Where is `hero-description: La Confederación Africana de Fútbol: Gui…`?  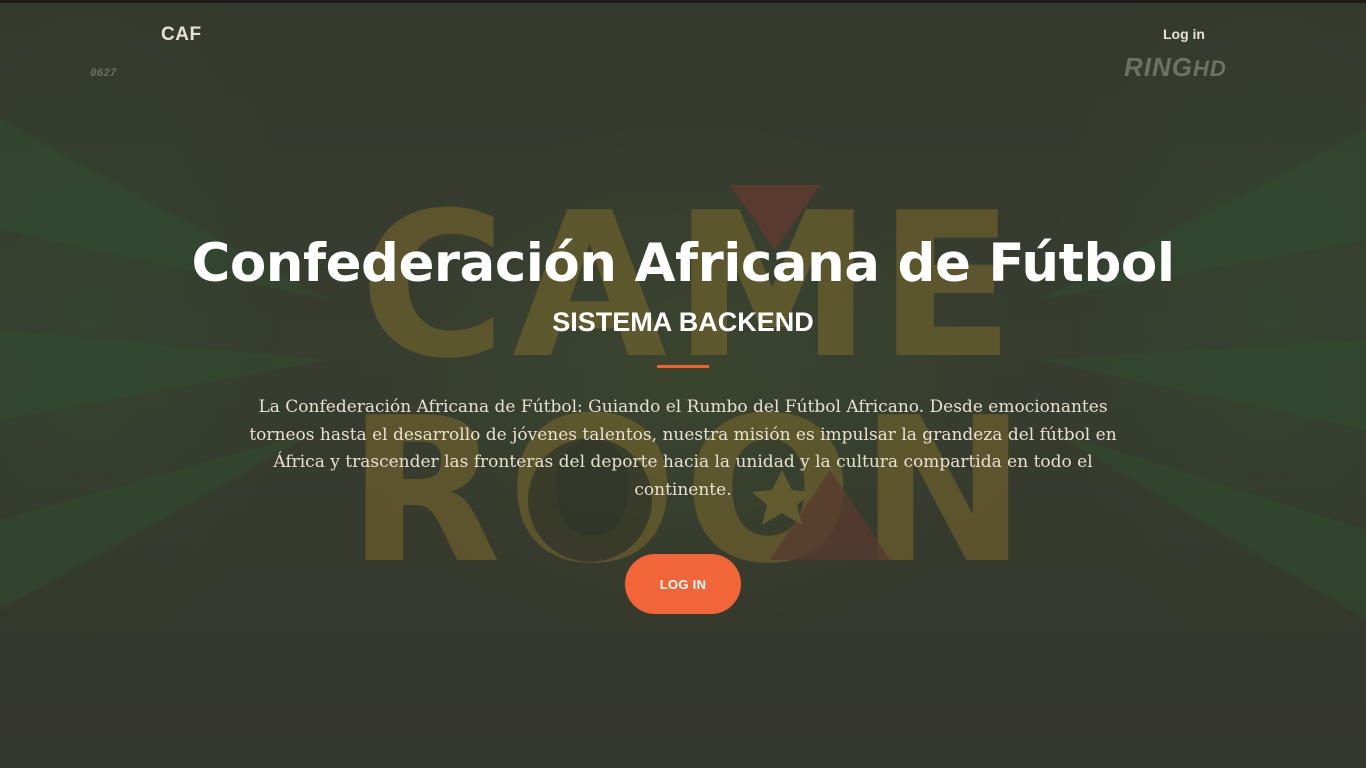 hero-description: La Confederación Africana de Fútbol: Gui… is located at coordinates (683, 448).